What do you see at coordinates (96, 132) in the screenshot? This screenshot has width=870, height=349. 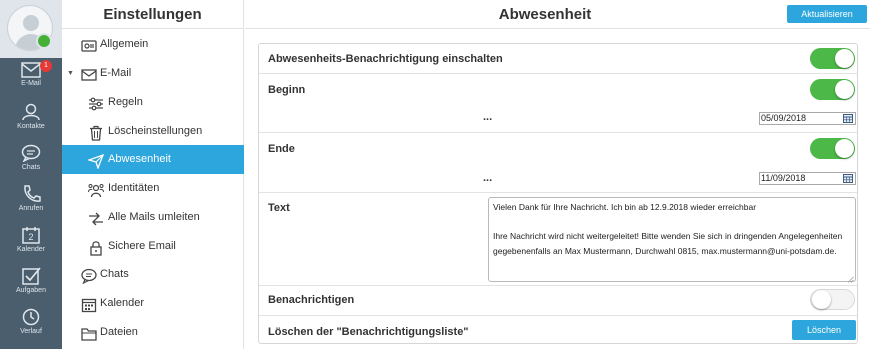 I see `trash-icon` at bounding box center [96, 132].